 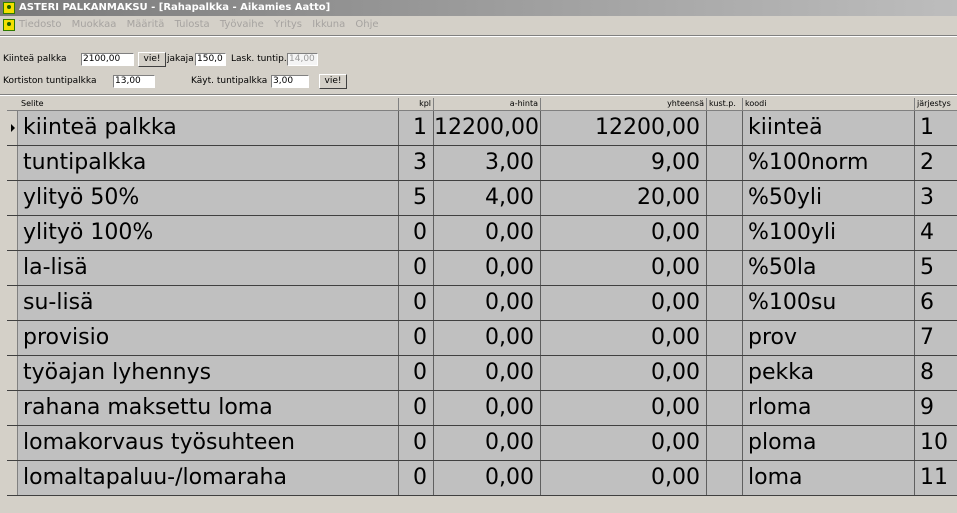 What do you see at coordinates (242, 24) in the screenshot?
I see `menu-tyovaihe: Työvaihe` at bounding box center [242, 24].